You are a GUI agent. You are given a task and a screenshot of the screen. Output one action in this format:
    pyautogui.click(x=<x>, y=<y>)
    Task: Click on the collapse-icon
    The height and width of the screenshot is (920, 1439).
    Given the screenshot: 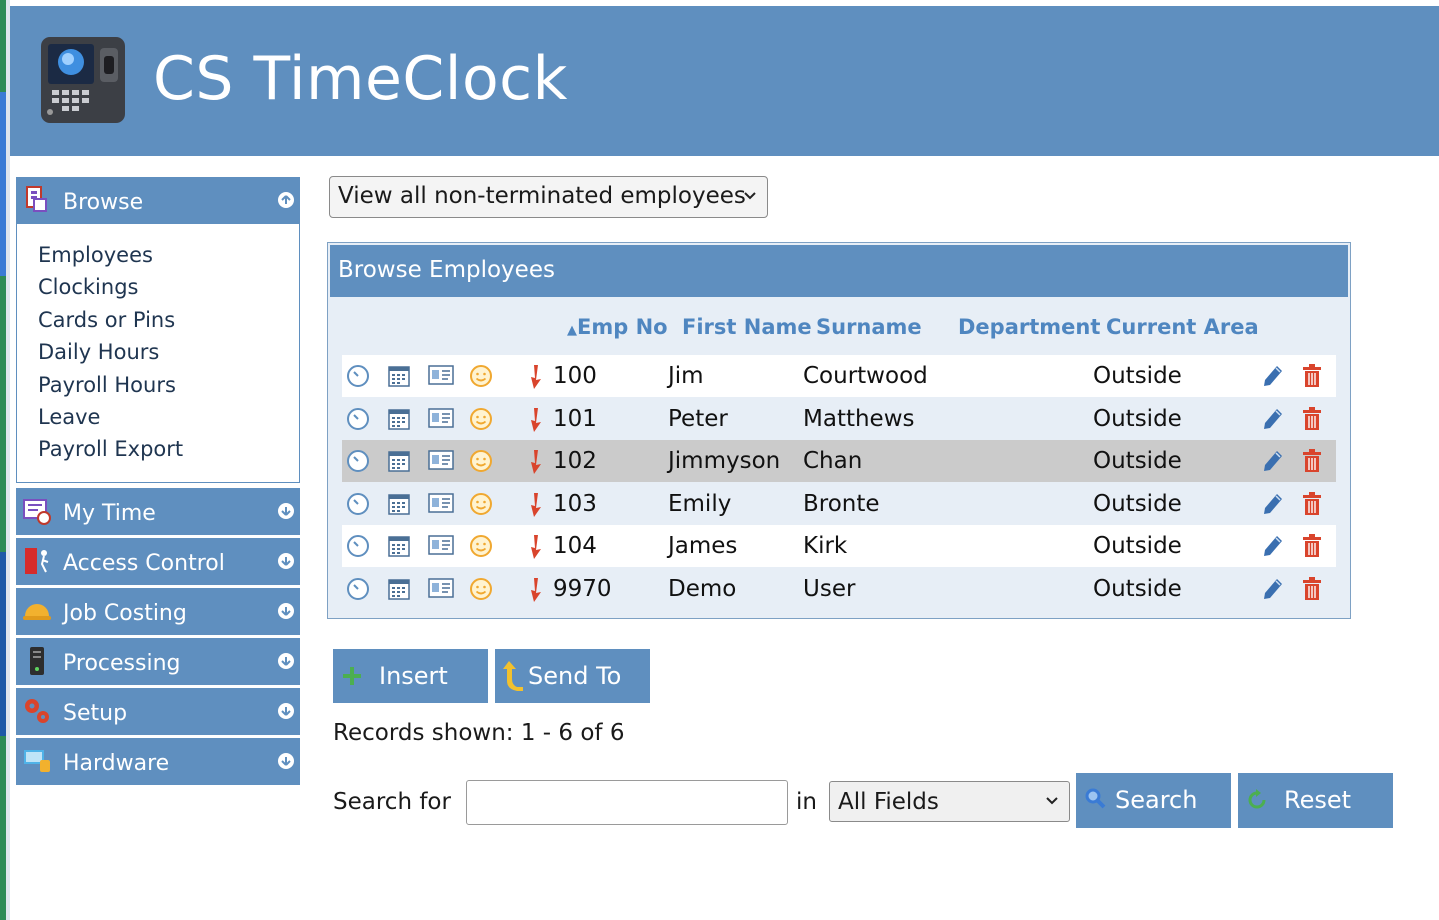 What is the action you would take?
    pyautogui.click(x=286, y=200)
    